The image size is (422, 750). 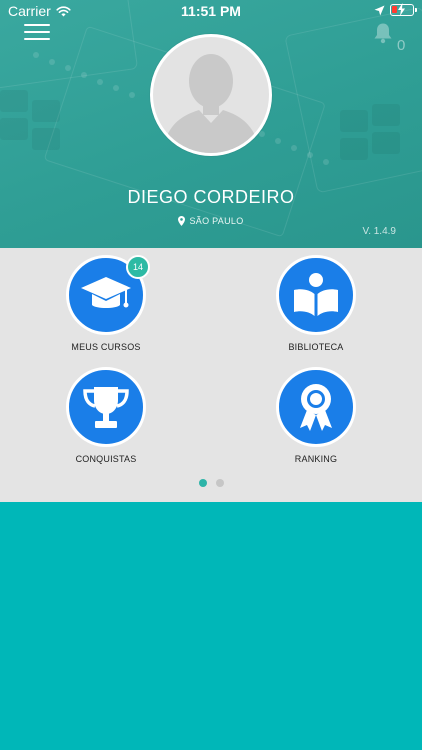 I want to click on notification-count: 0, so click(x=401, y=45).